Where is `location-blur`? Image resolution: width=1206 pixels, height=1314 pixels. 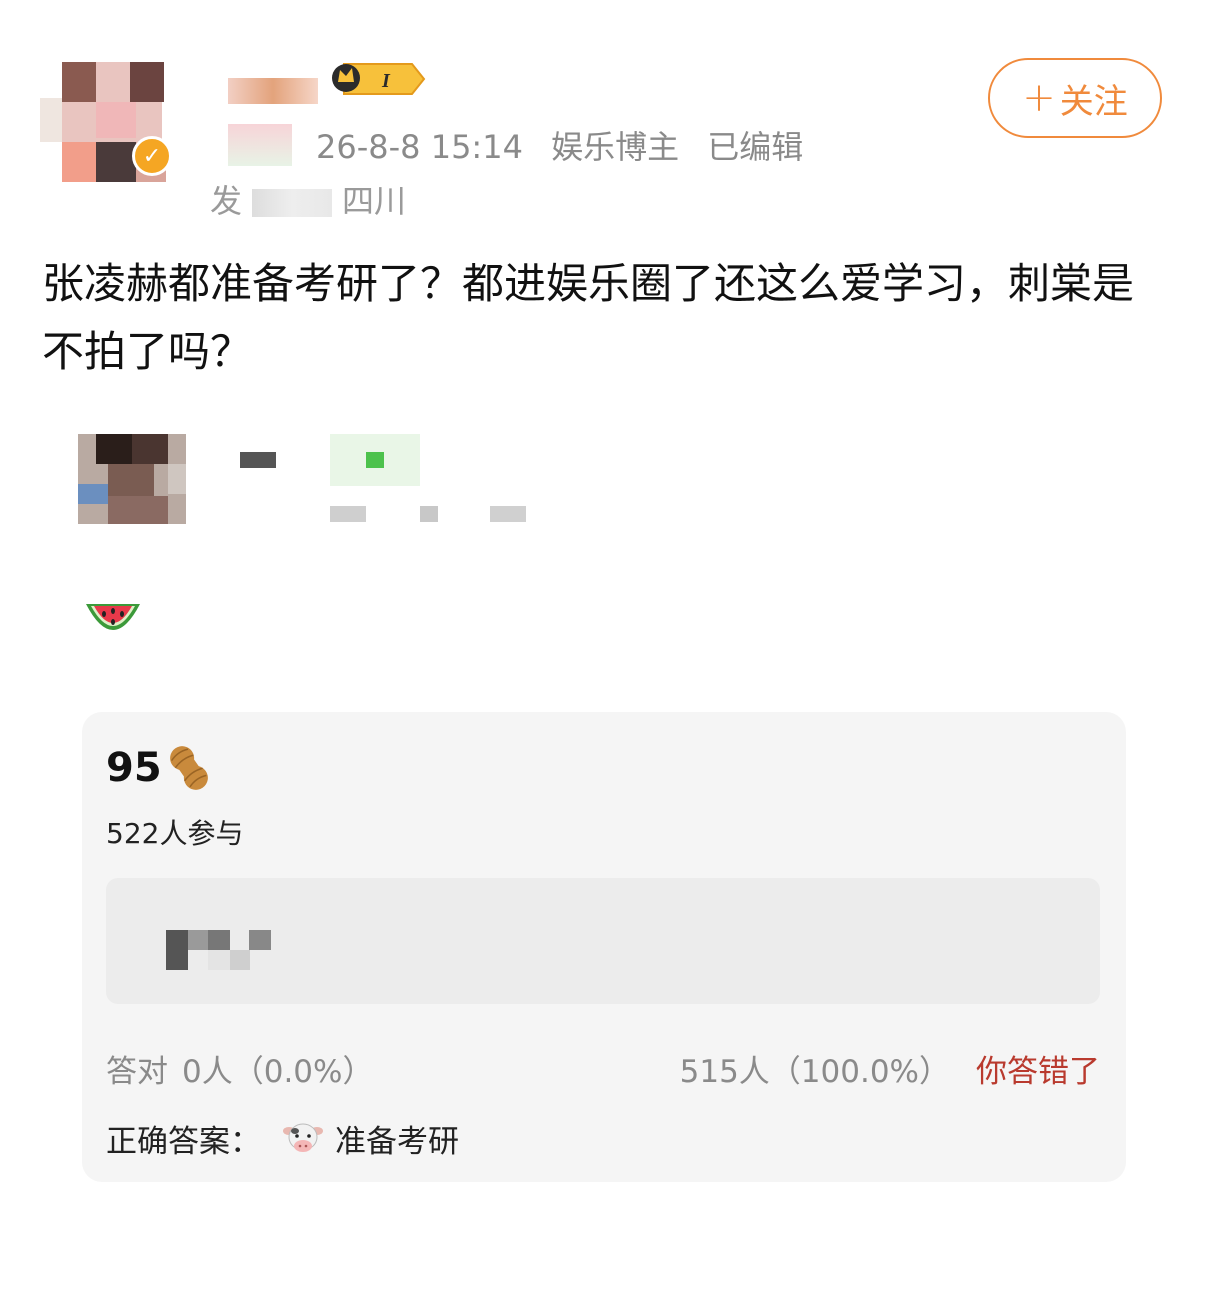
location-blur is located at coordinates (292, 203).